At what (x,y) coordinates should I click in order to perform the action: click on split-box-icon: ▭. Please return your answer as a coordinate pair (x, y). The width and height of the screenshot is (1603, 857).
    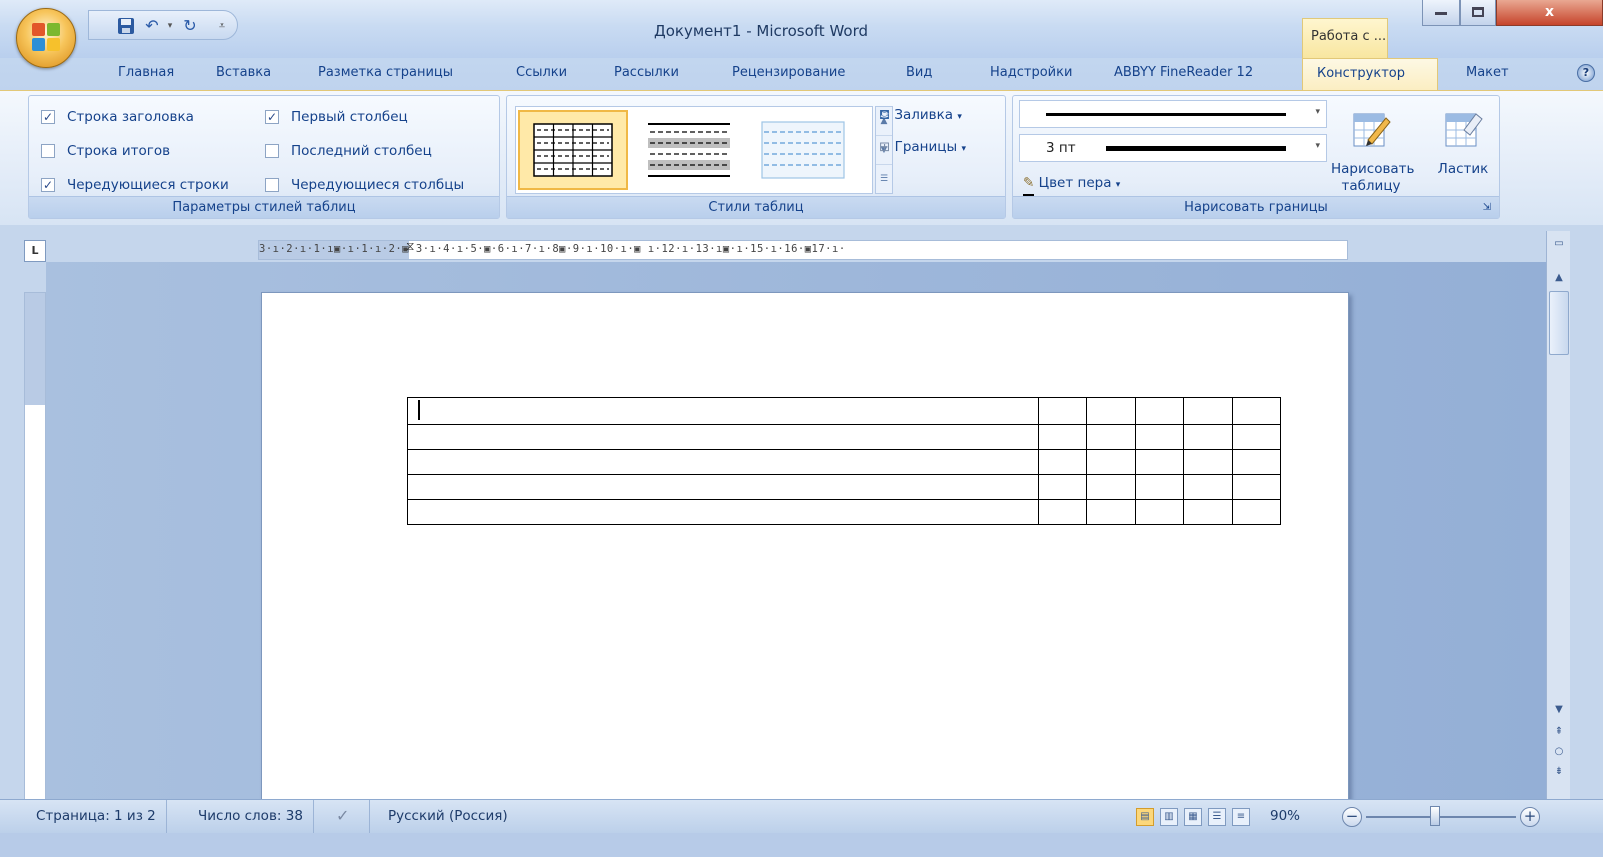
    Looking at the image, I should click on (1559, 244).